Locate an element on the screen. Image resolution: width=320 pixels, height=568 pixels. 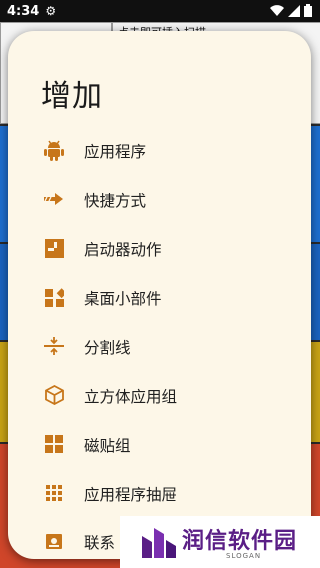
menu-item-shortcuts: 快捷方式 is located at coordinates (159, 200).